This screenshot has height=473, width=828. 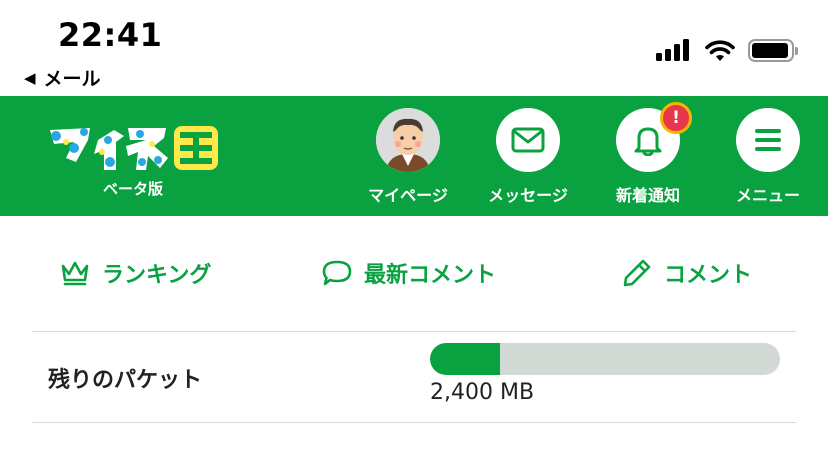 I want to click on comment-link-label: コメント, so click(x=708, y=275).